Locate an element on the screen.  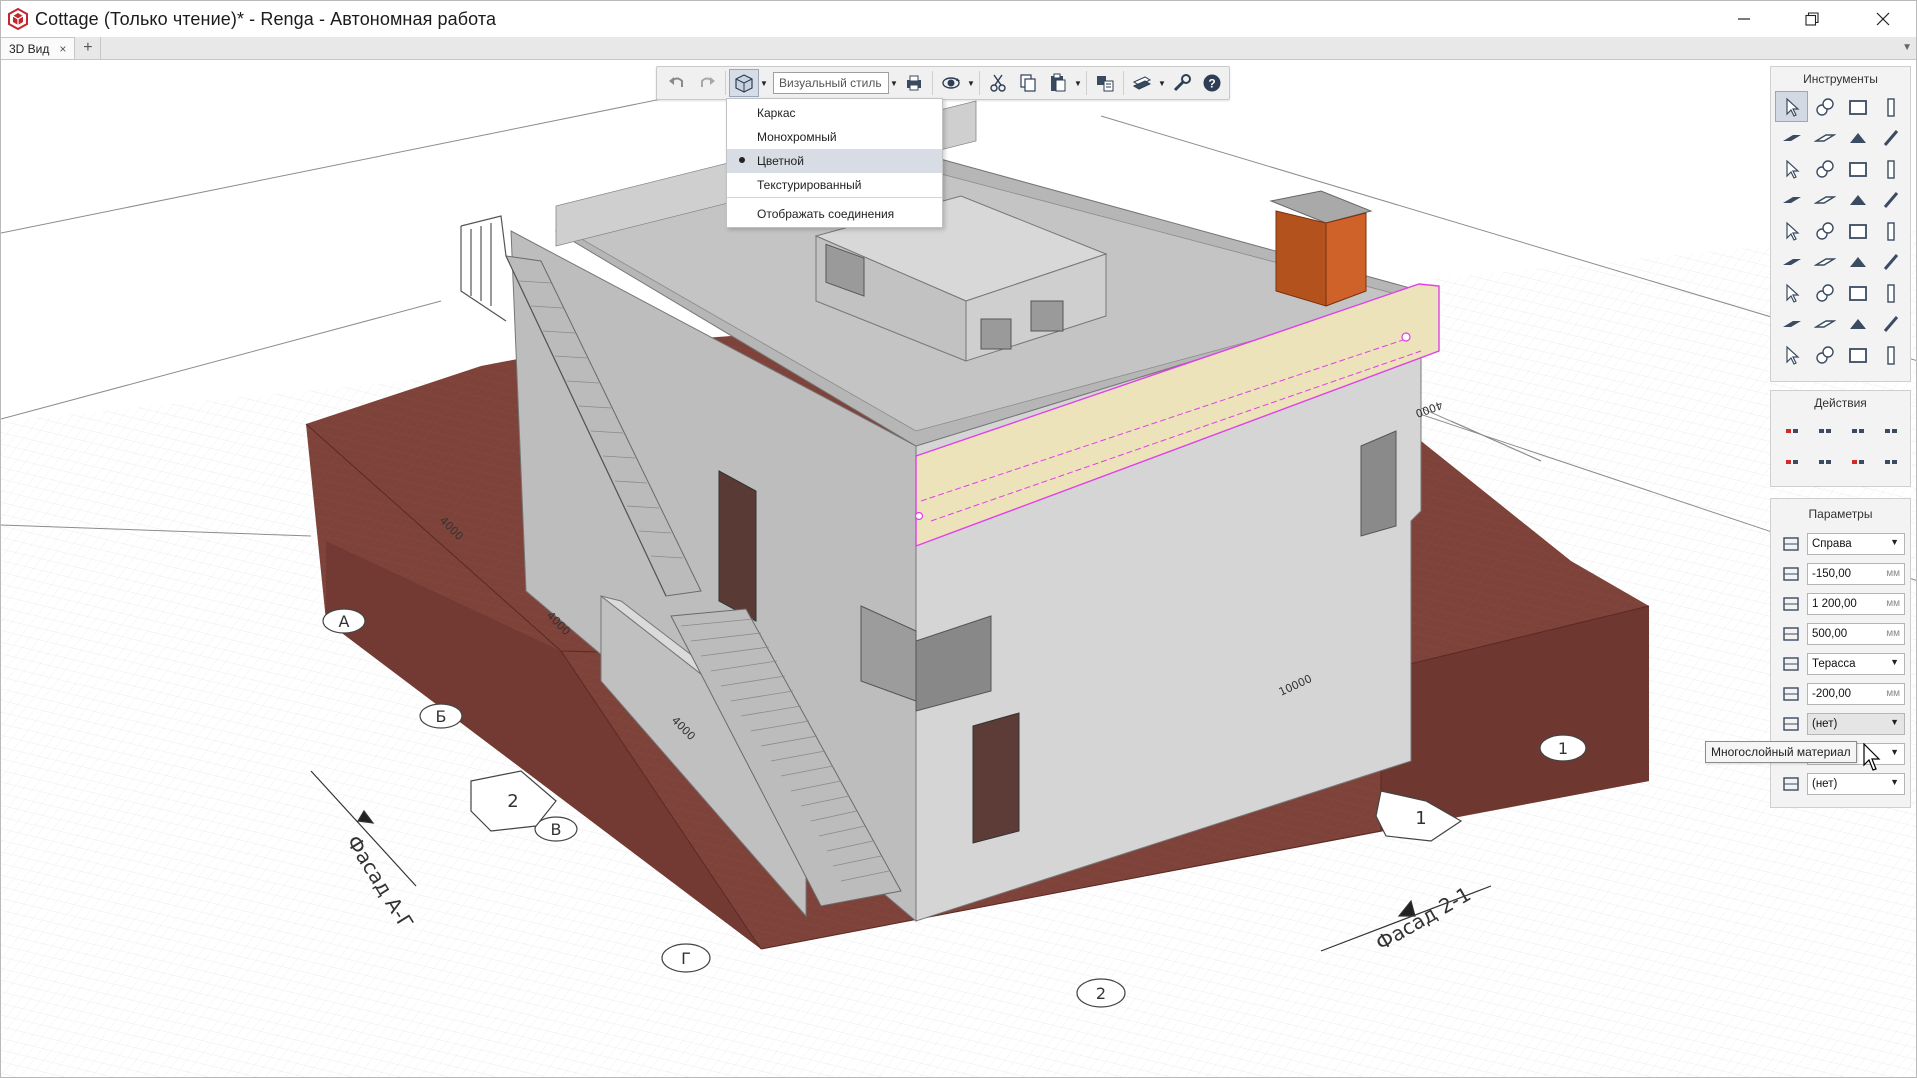
tab-close-icon: × is located at coordinates (62, 49).